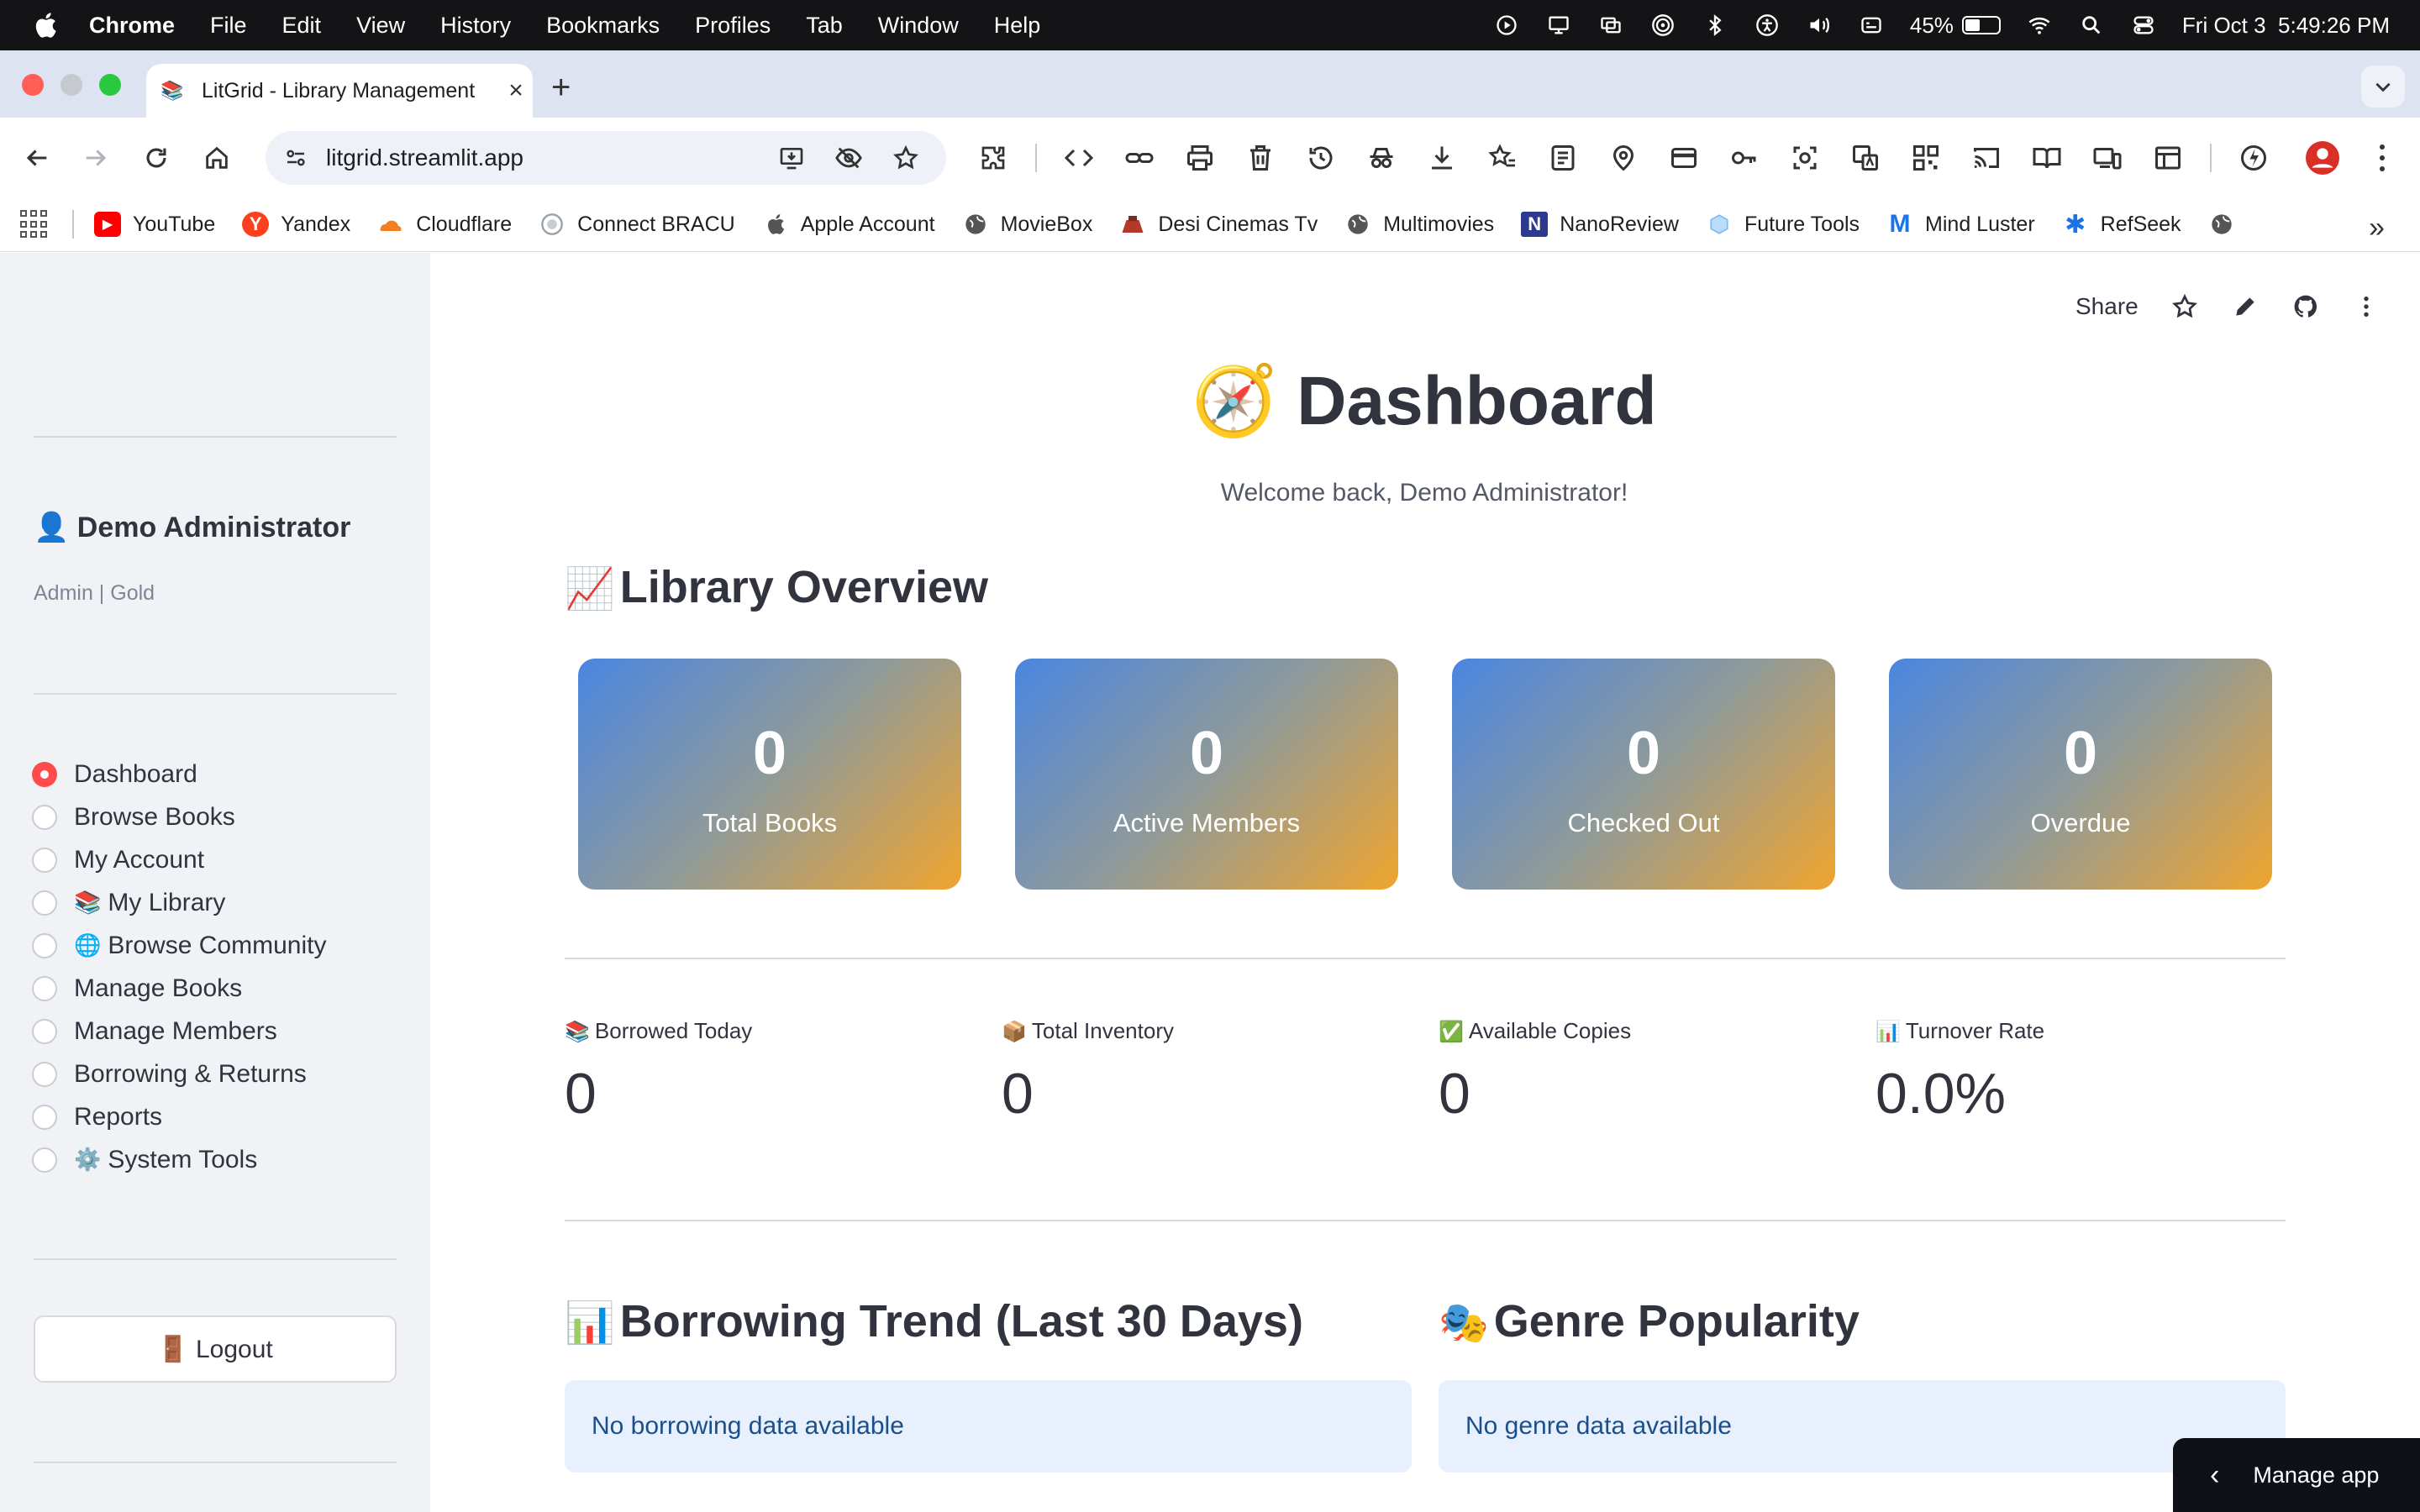  I want to click on airdrop-icon, so click(1662, 25).